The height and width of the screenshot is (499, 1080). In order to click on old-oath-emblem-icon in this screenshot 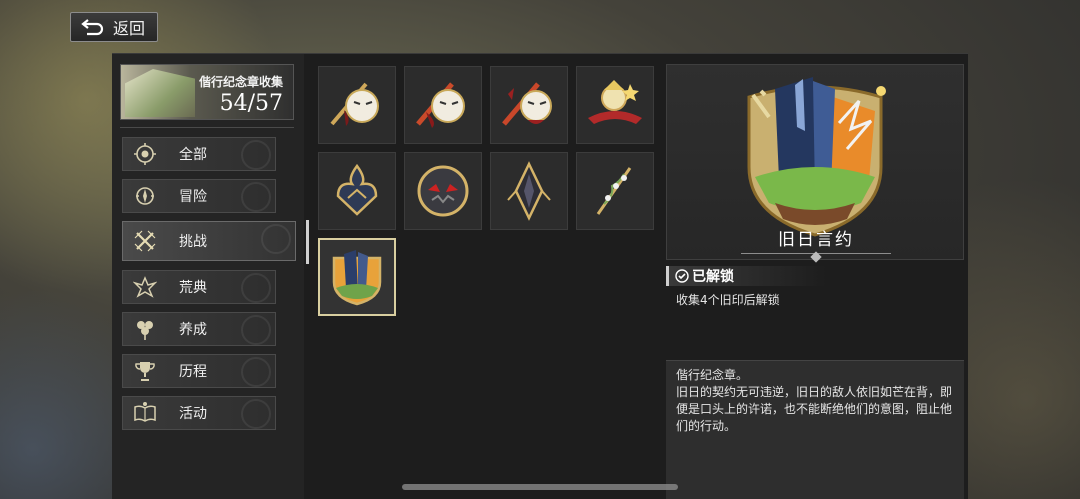, I will do `click(816, 157)`.